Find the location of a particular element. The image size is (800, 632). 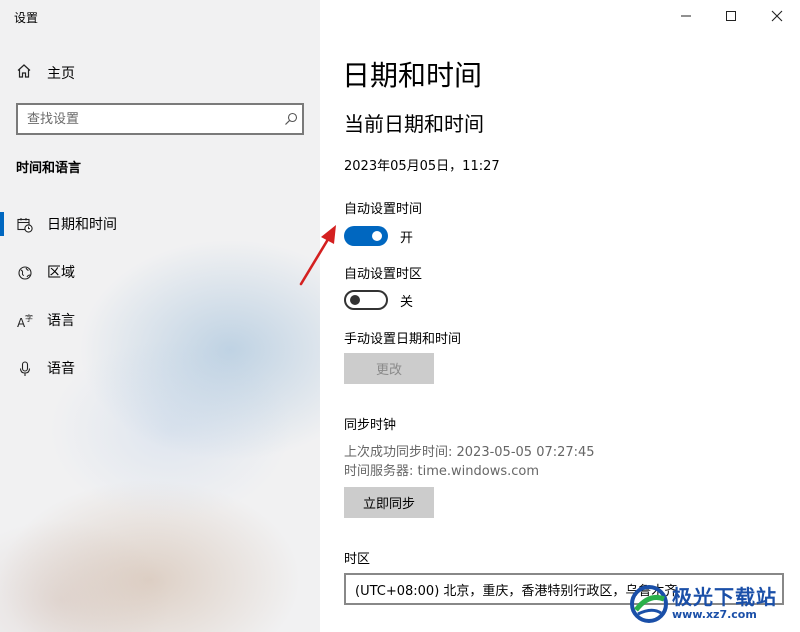

search-icon is located at coordinates (291, 119).